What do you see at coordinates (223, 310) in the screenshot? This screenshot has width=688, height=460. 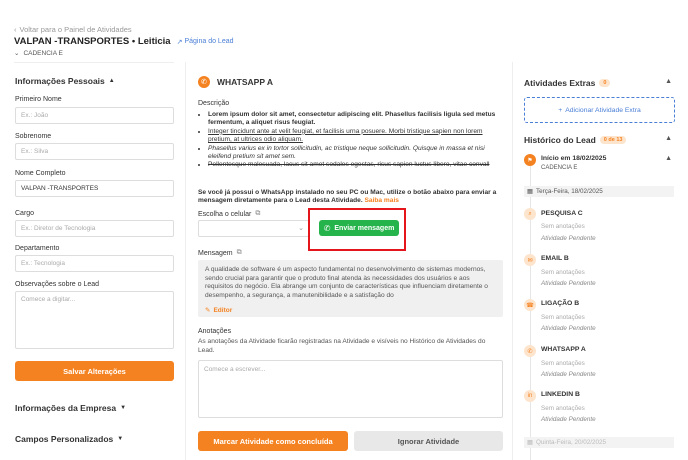 I see `editor-label: Editor` at bounding box center [223, 310].